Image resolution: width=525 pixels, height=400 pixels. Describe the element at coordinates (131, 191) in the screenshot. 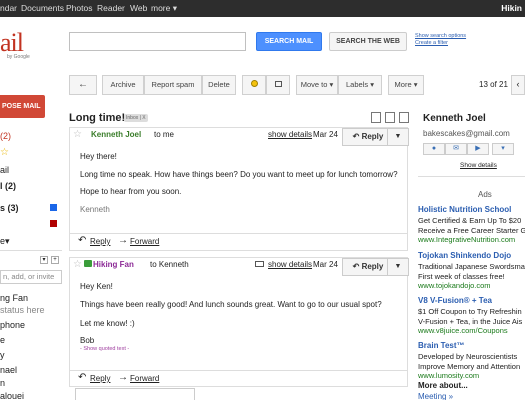

I see `message-body-line: Hope to hear from you soon.` at that location.